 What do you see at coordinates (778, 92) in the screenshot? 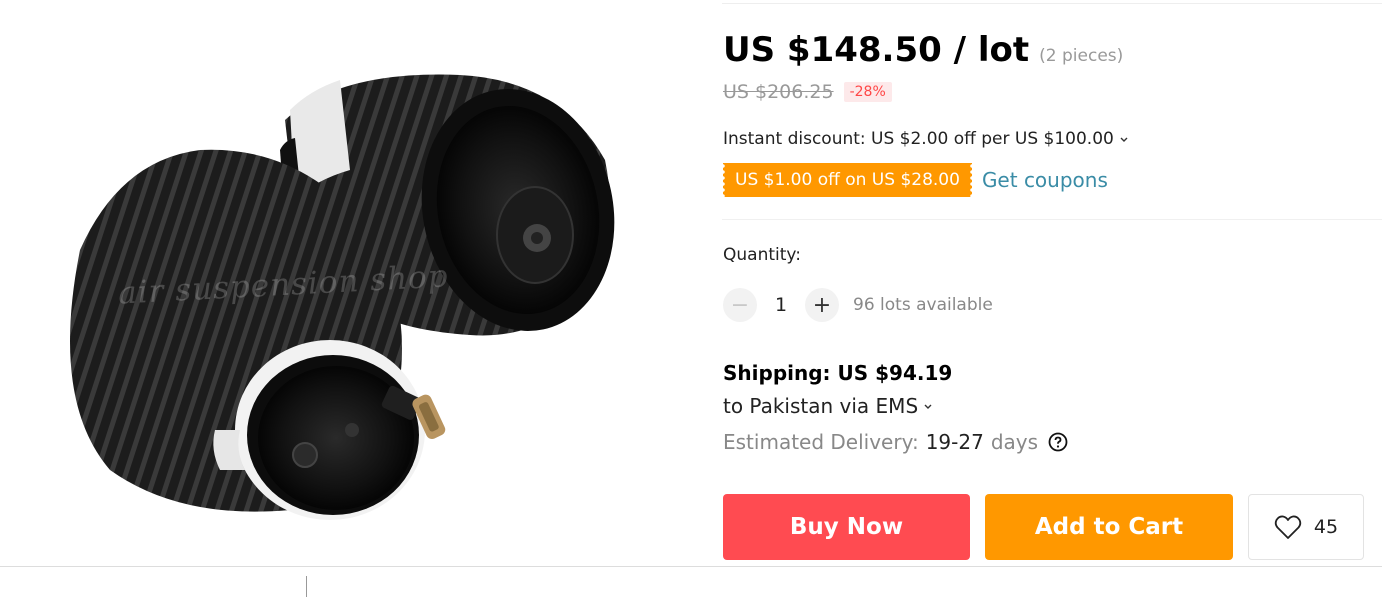
I see `original-price: US $206.25` at bounding box center [778, 92].